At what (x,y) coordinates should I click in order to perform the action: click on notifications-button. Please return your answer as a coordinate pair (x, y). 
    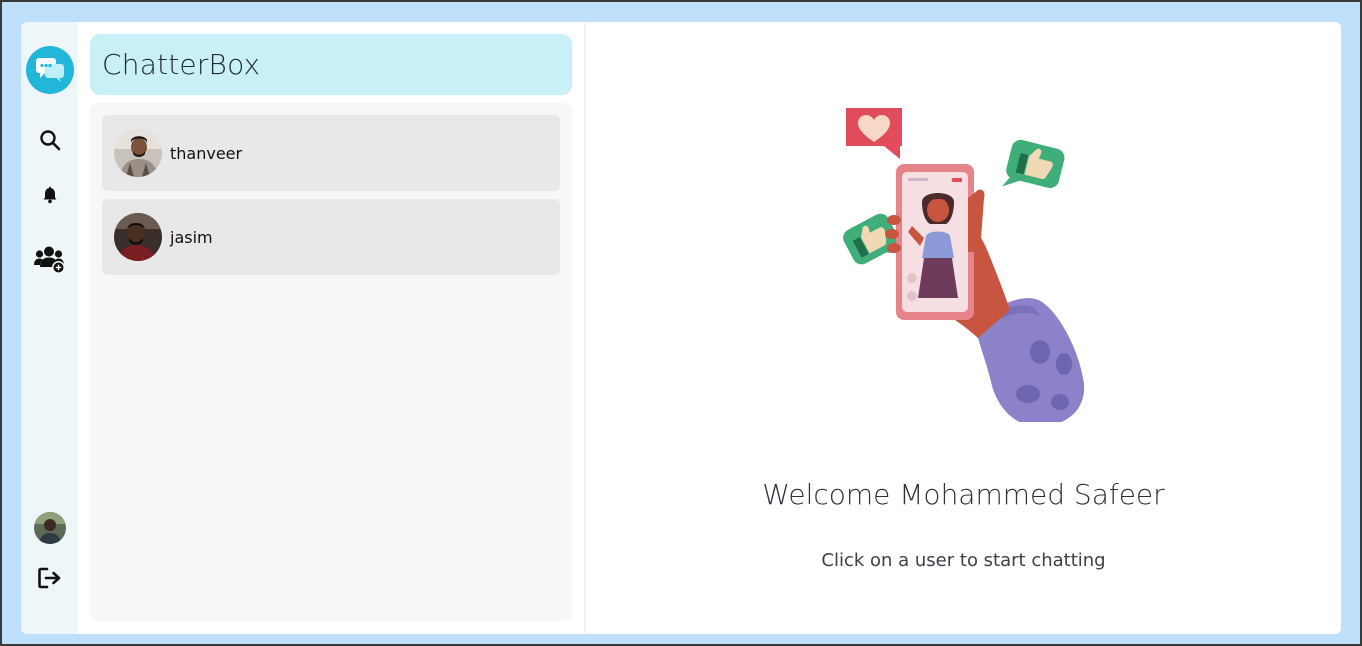
    Looking at the image, I should click on (50, 195).